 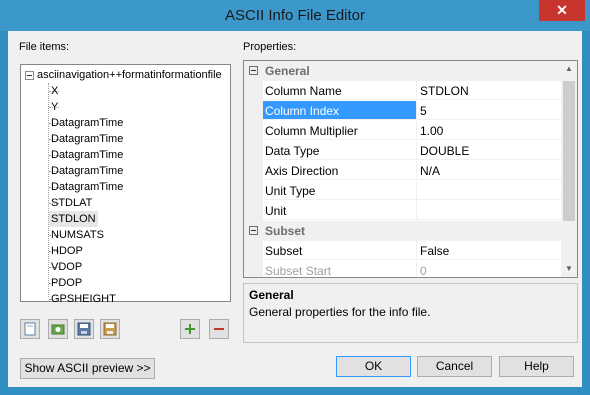 I want to click on category-label: General, so click(x=287, y=71).